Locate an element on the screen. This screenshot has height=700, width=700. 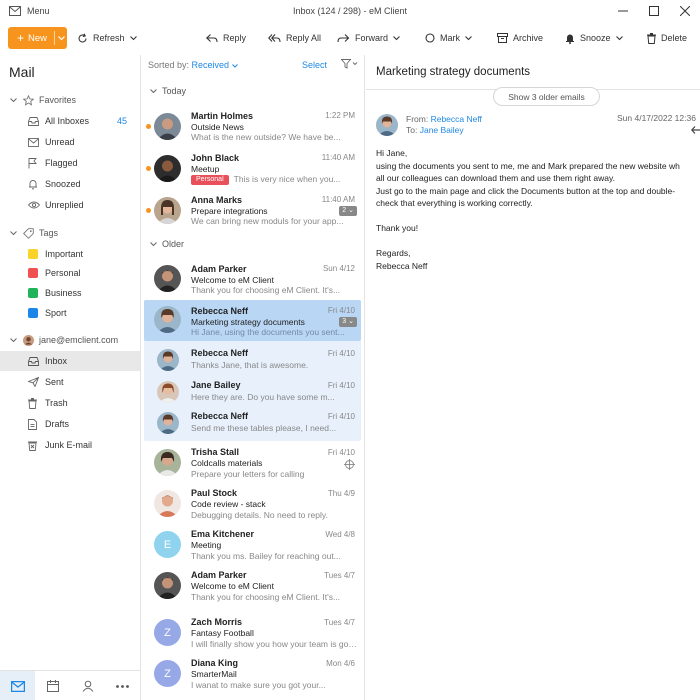
delete-label: Delete is located at coordinates (674, 38).